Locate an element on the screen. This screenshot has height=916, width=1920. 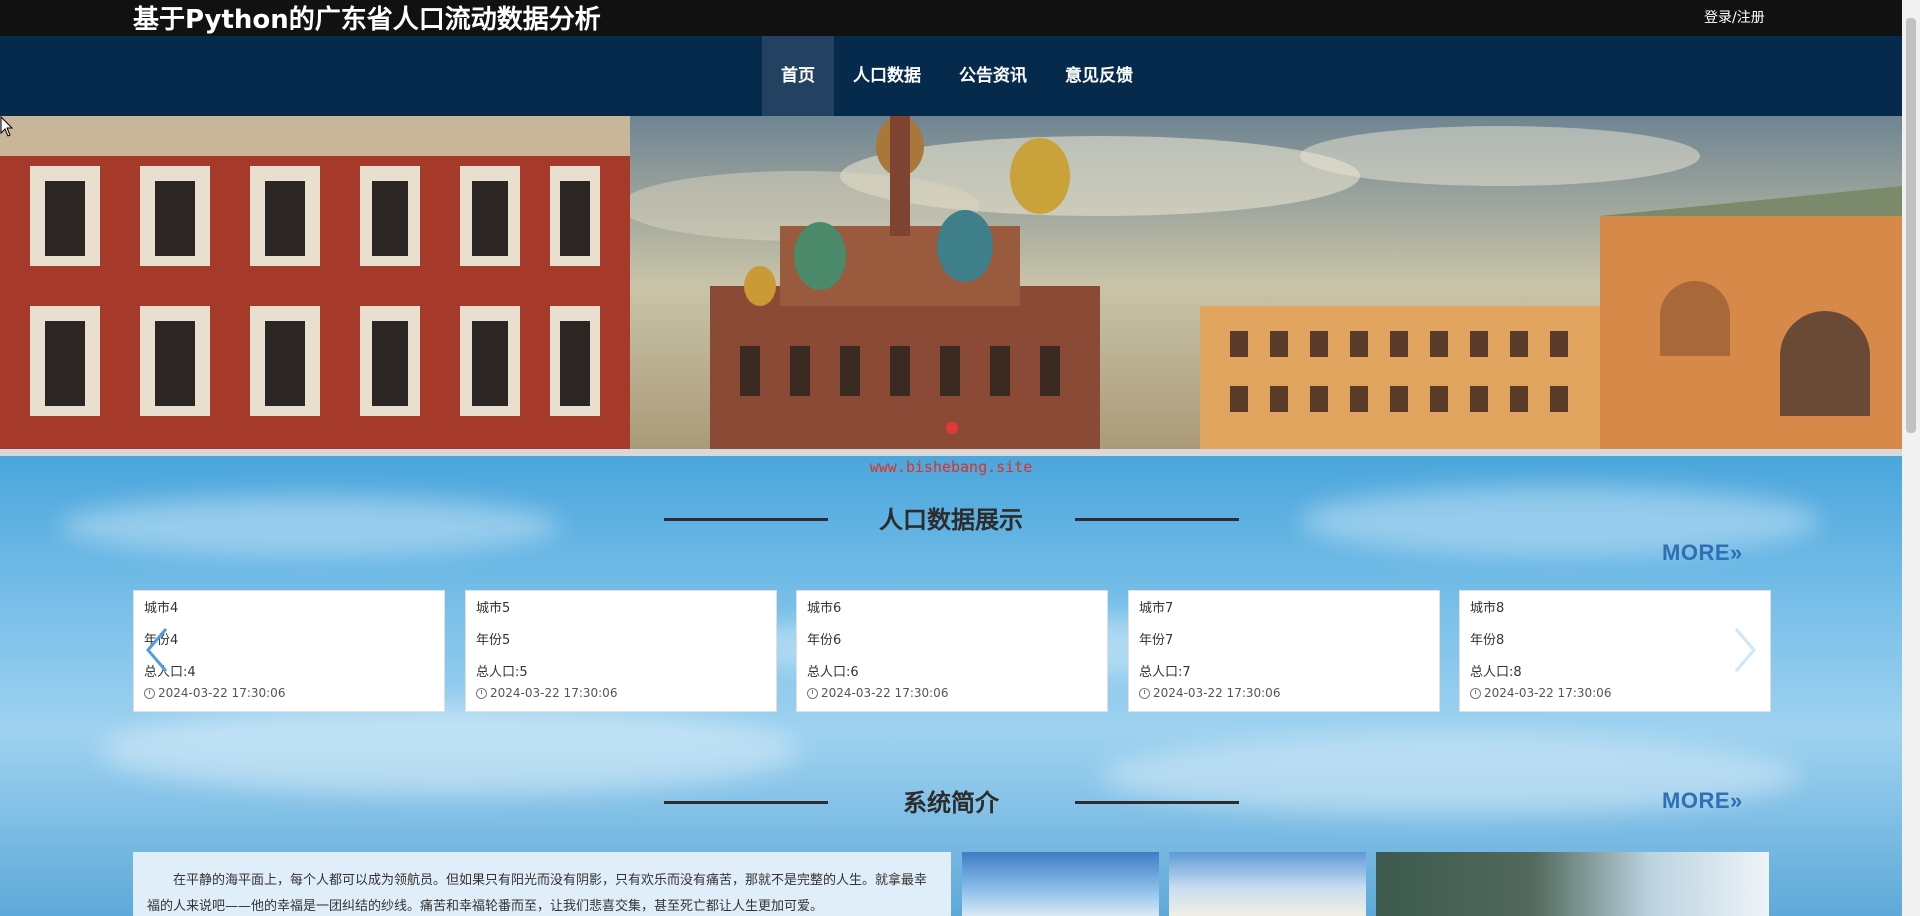
population-card: 城市4 年份4 总人口:4 2024-03-22 17:30:06 is located at coordinates (289, 651).